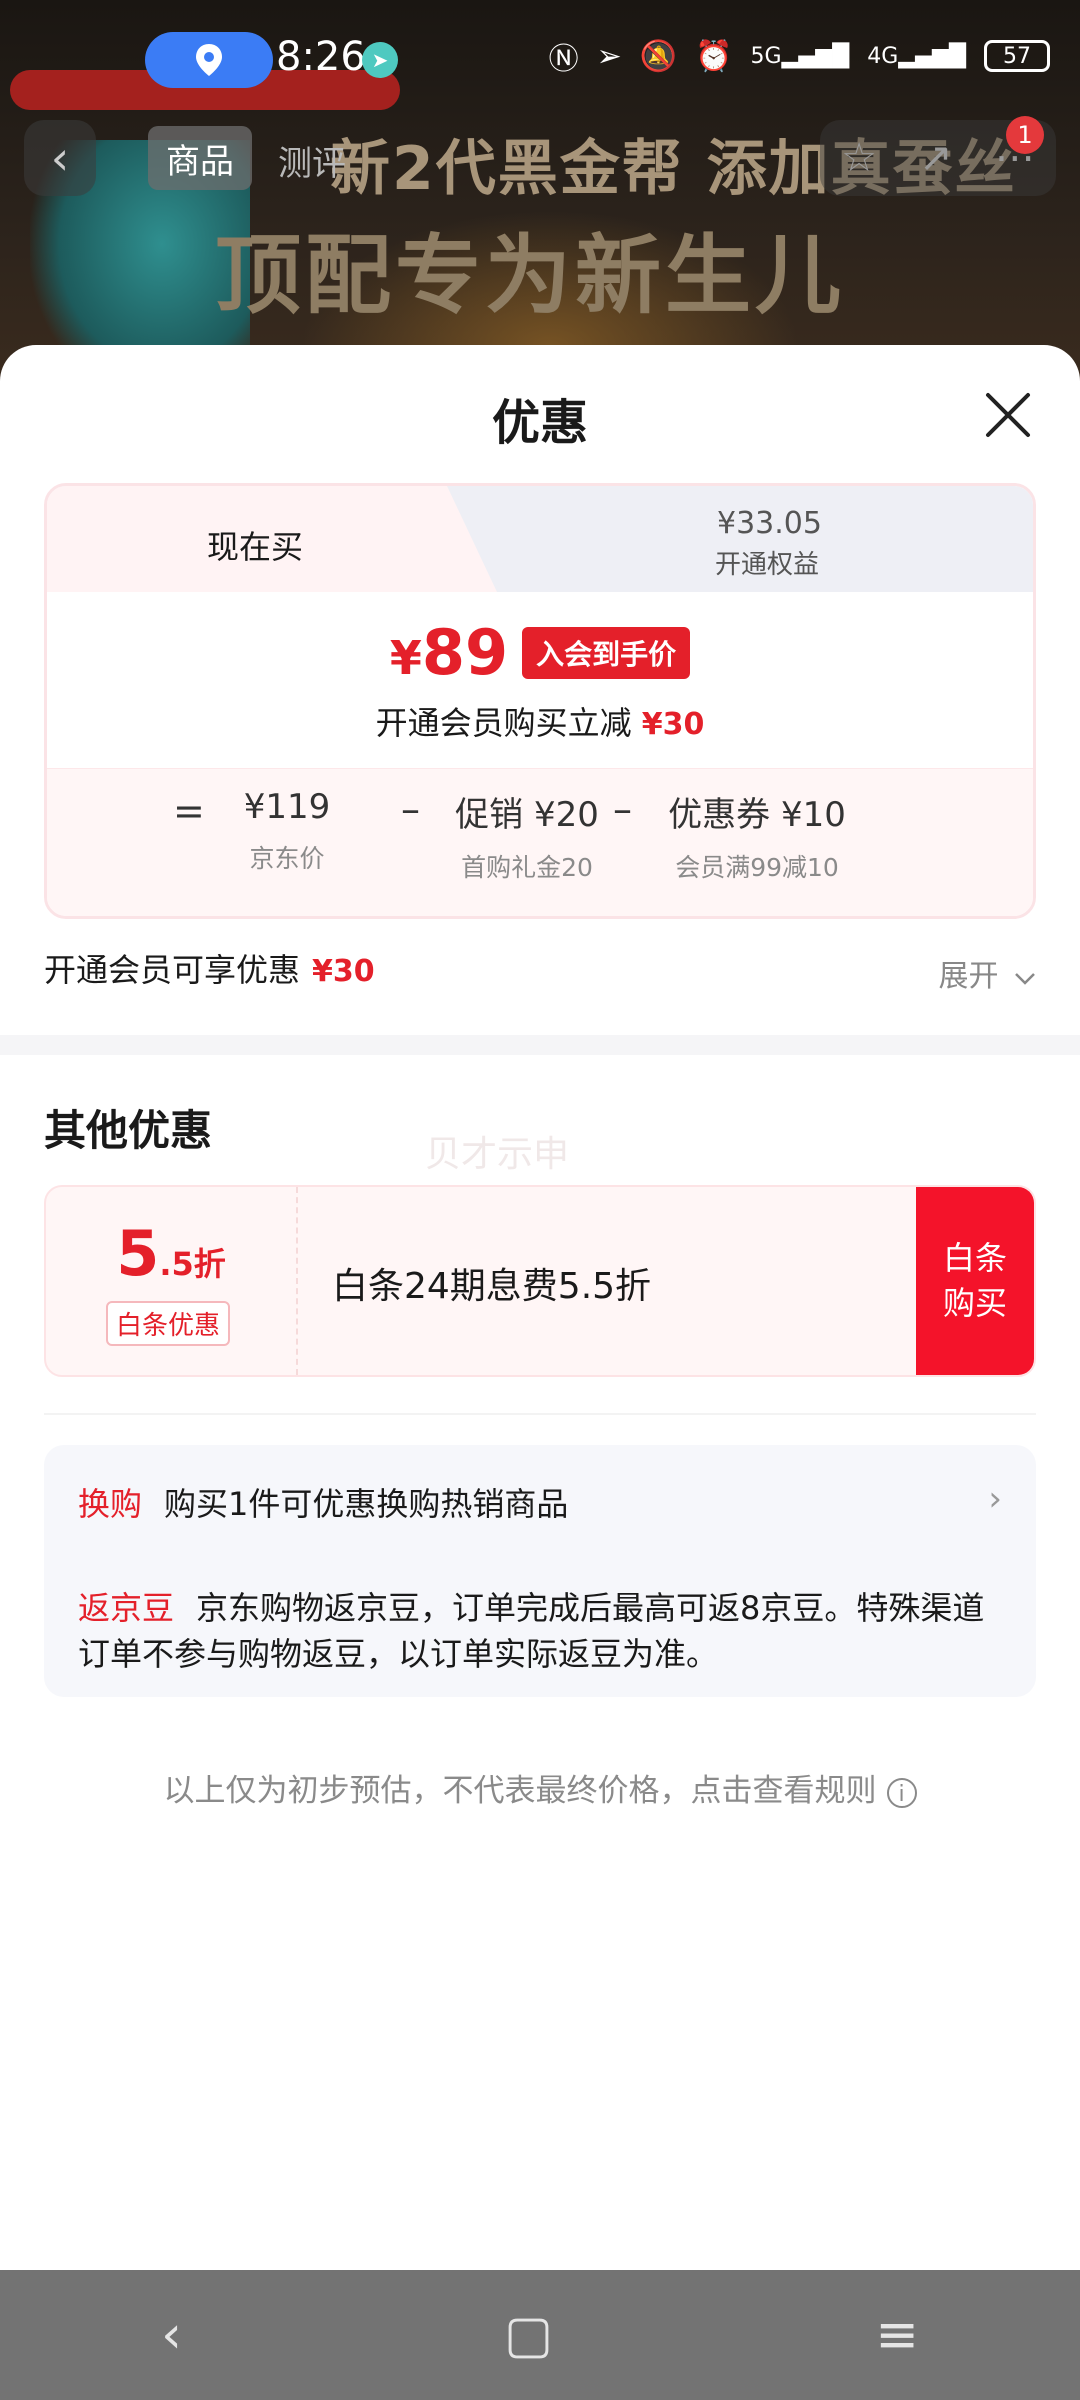  I want to click on final-price: ¥89, so click(449, 652).